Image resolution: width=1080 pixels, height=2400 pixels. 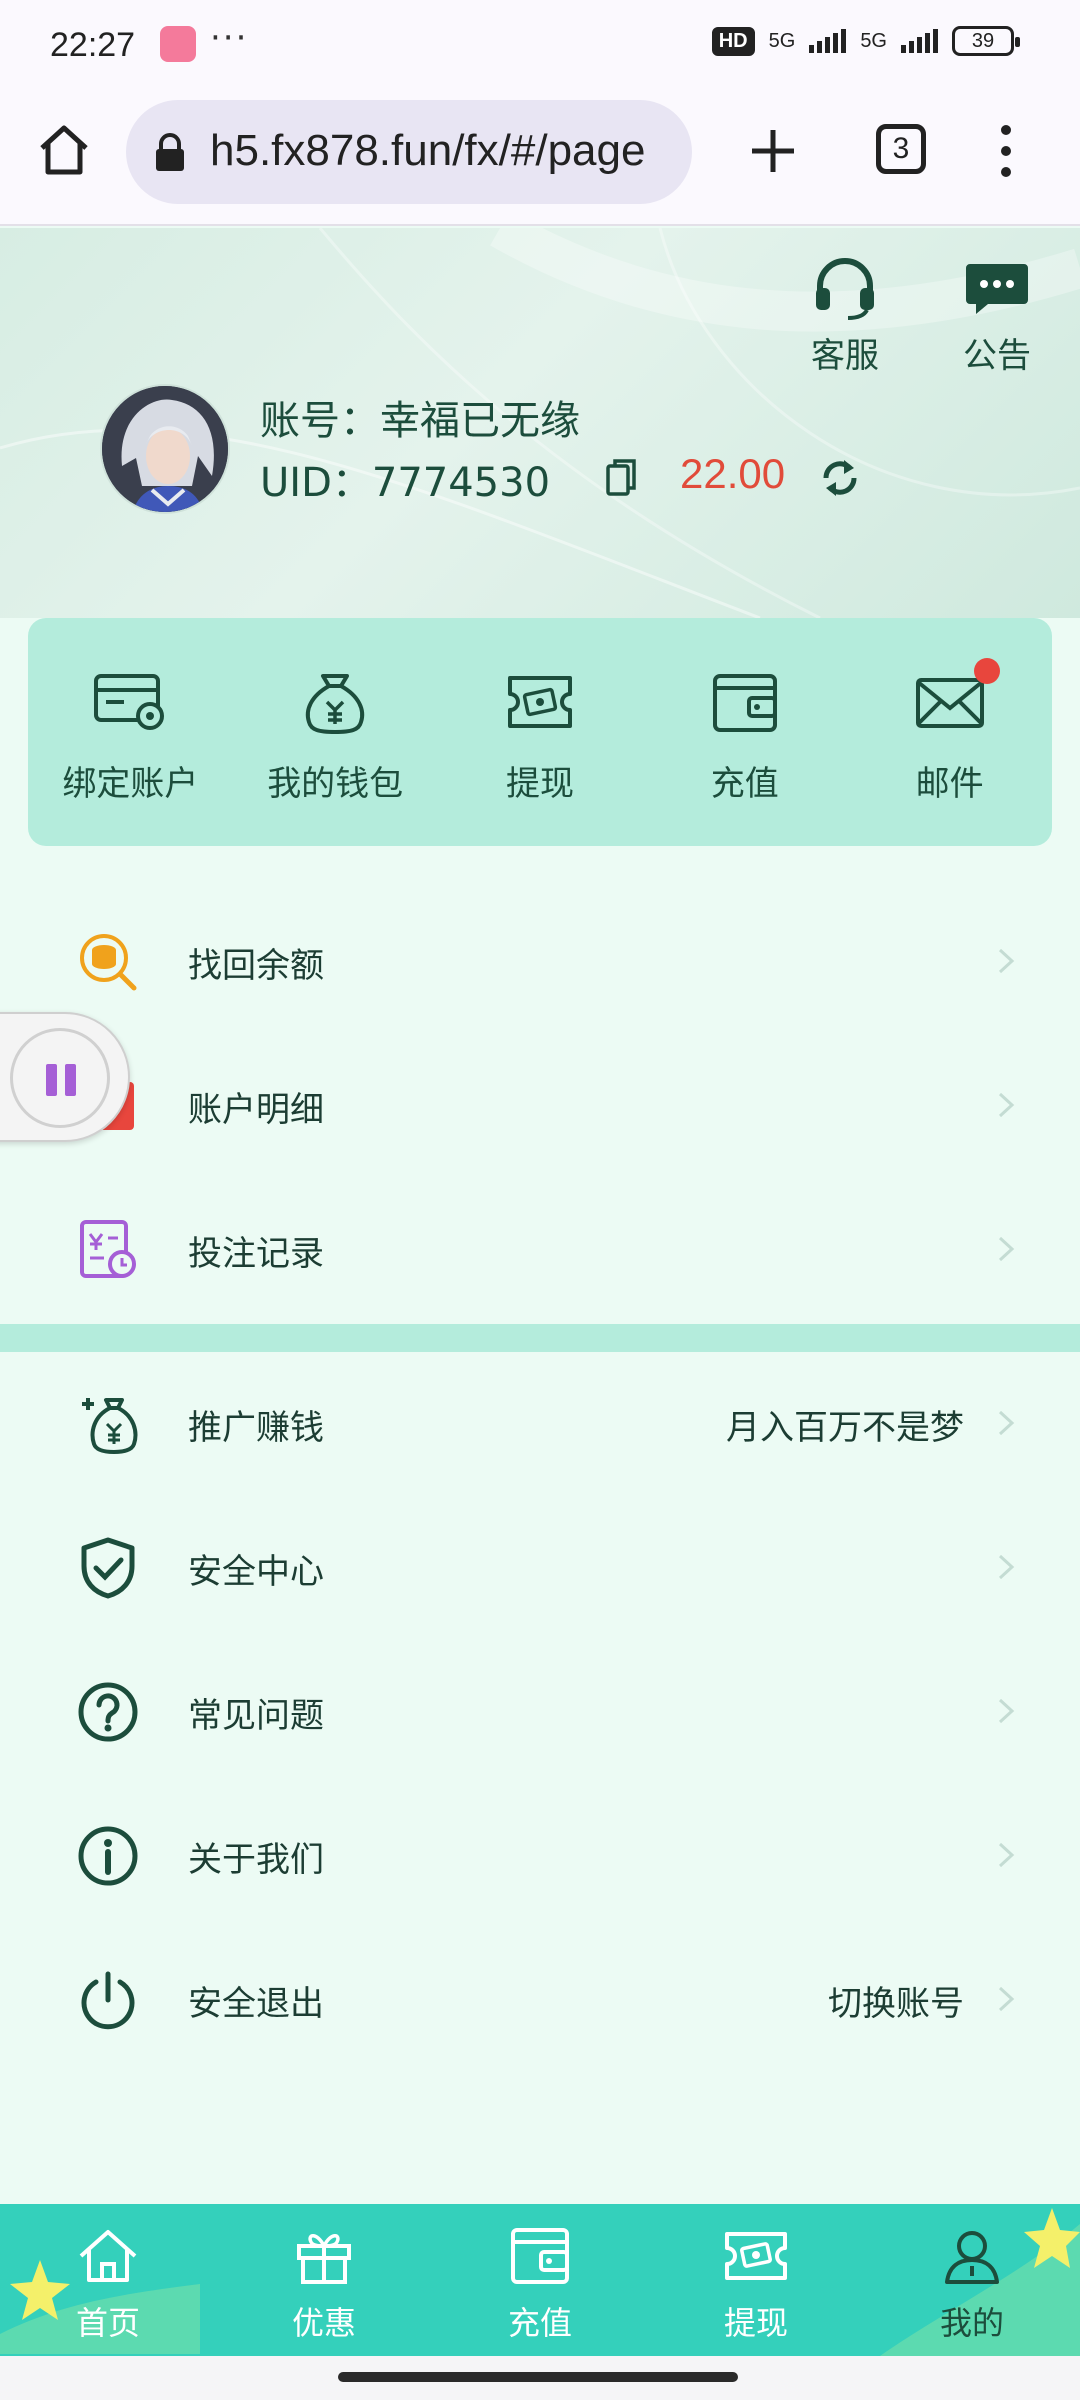 What do you see at coordinates (256, 1110) in the screenshot?
I see `menu-label: 账户明细` at bounding box center [256, 1110].